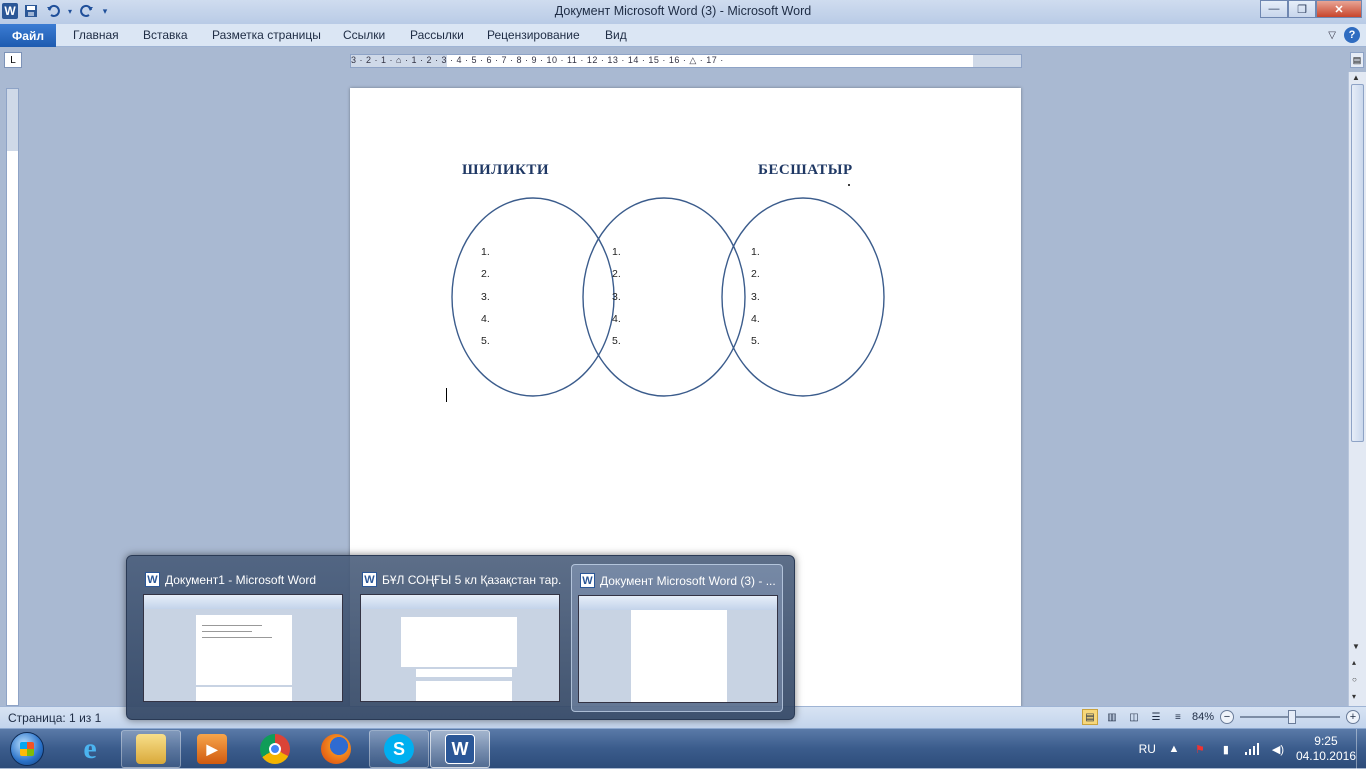 The width and height of the screenshot is (1366, 769). I want to click on tab-home: Главная, so click(96, 35).